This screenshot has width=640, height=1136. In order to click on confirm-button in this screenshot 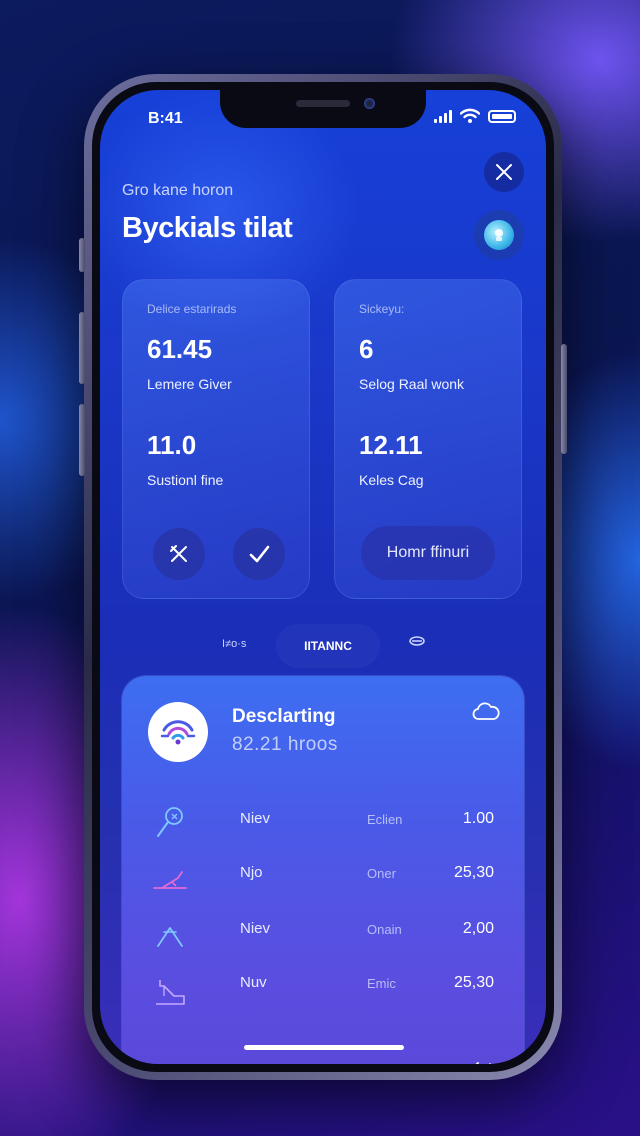, I will do `click(259, 554)`.